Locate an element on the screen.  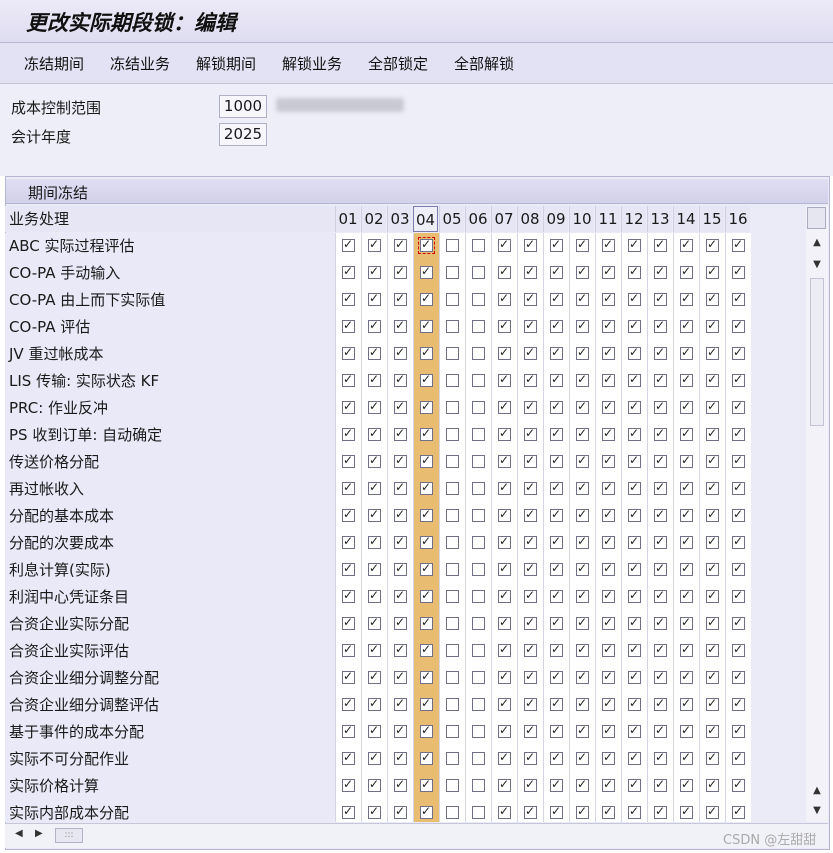
period-column-header: 07 is located at coordinates (503, 219).